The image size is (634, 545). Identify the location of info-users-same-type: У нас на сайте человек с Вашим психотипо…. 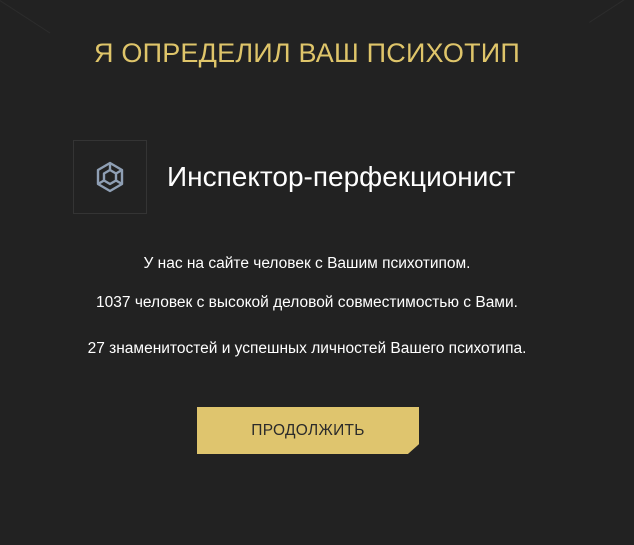
(307, 263).